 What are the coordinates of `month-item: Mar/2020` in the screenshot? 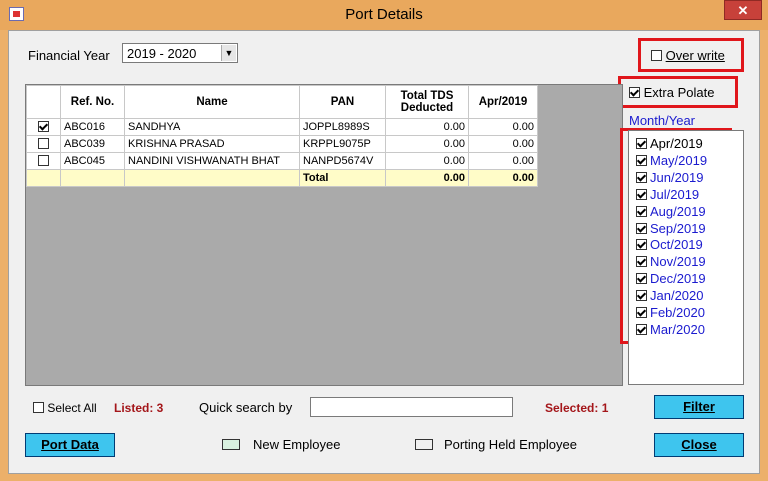 It's located at (670, 329).